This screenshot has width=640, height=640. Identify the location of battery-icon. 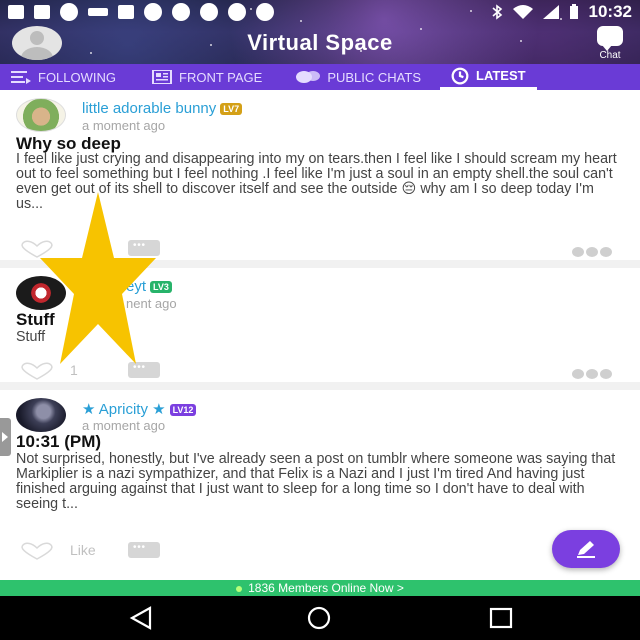
(573, 11).